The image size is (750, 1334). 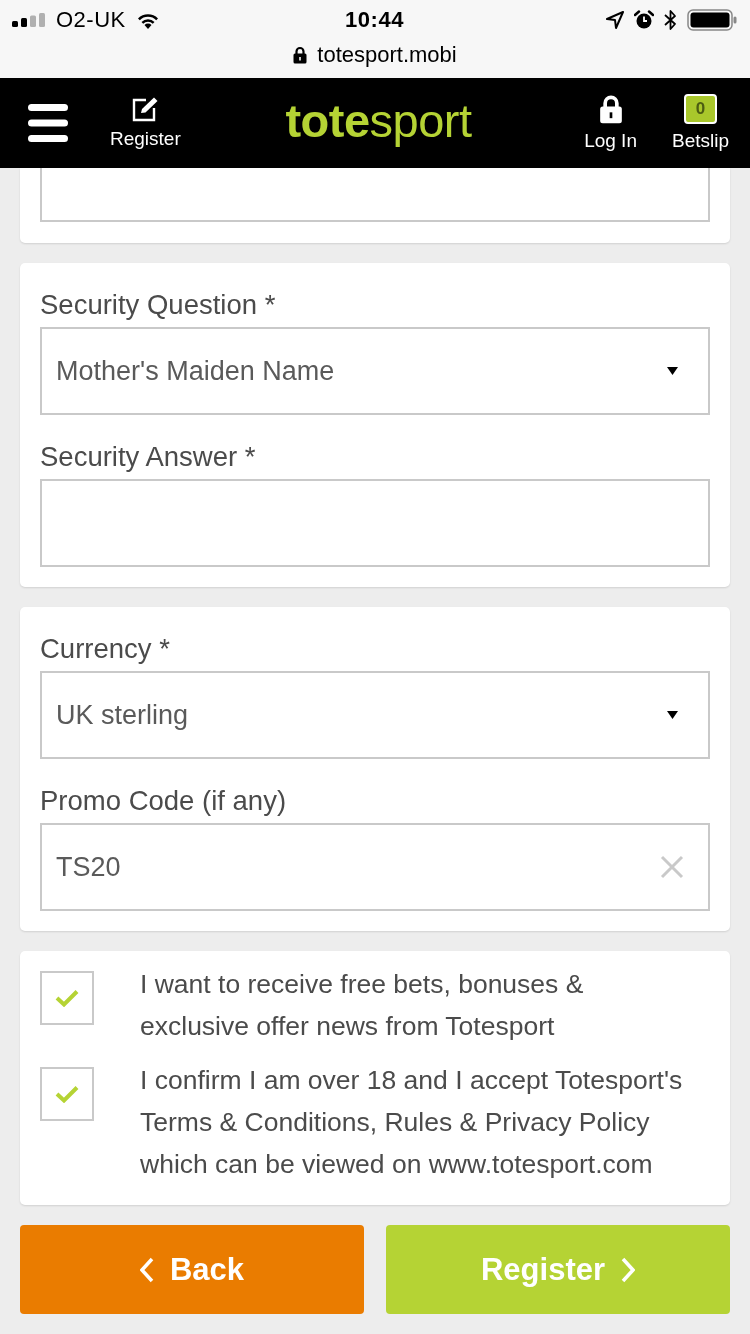 What do you see at coordinates (145, 123) in the screenshot?
I see `register-nav-button: Register` at bounding box center [145, 123].